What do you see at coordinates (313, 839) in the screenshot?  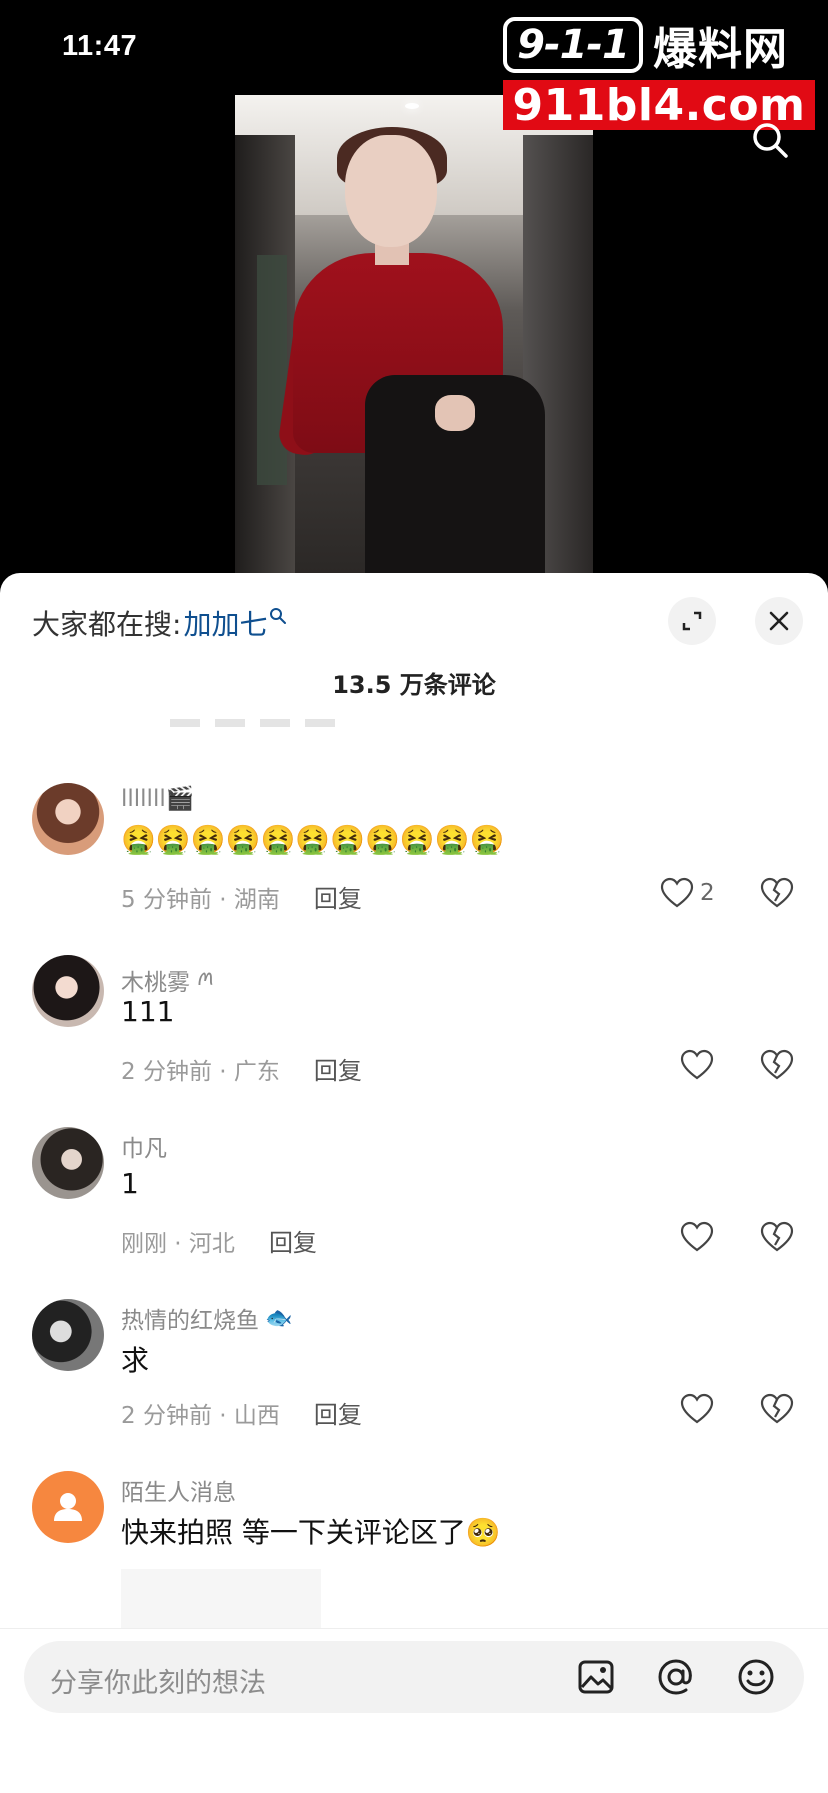 I see `comment-text: 🤮🤮🤮🤮🤮🤮🤮🤮🤮🤮🤮` at bounding box center [313, 839].